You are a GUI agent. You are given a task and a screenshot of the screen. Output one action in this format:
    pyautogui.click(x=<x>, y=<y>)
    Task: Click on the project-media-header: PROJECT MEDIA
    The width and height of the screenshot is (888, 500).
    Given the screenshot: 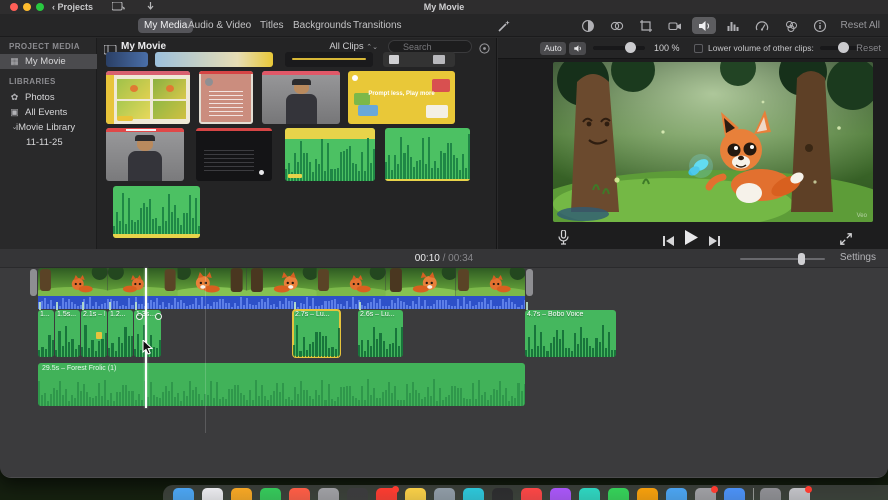 What is the action you would take?
    pyautogui.click(x=44, y=46)
    